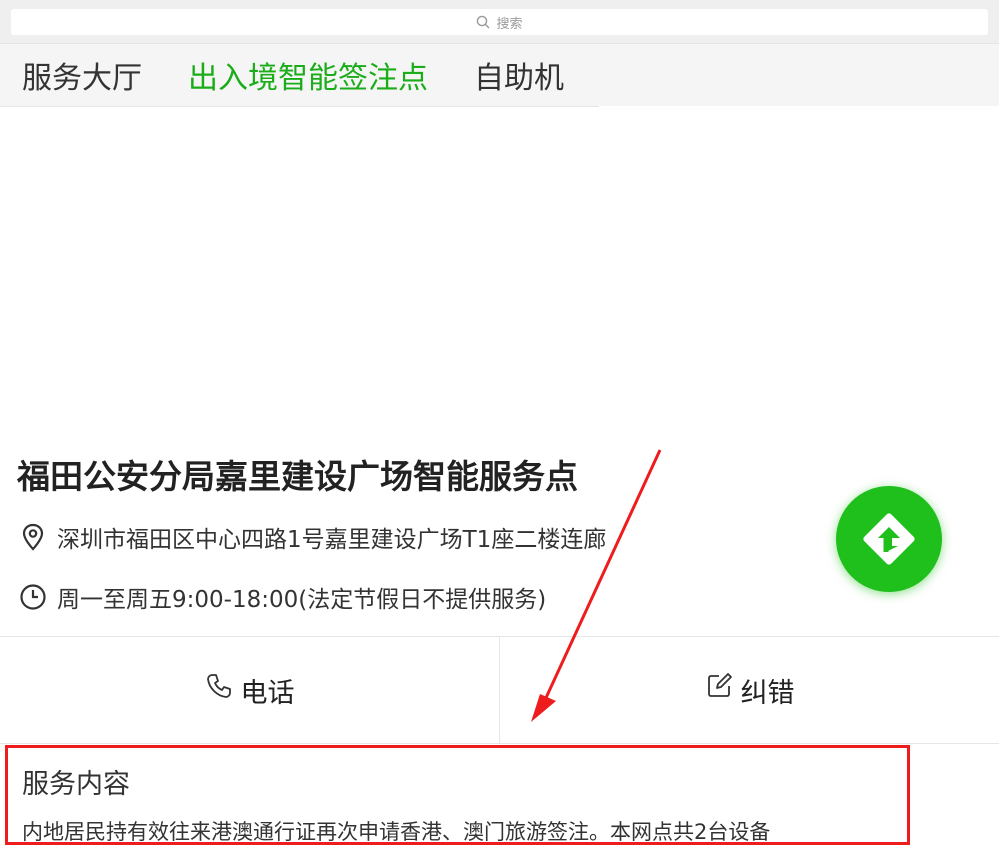 The image size is (999, 854). What do you see at coordinates (332, 540) in the screenshot?
I see `address-text: 深圳市福田区中心四路1号嘉里建设广场T1座二楼连廊` at bounding box center [332, 540].